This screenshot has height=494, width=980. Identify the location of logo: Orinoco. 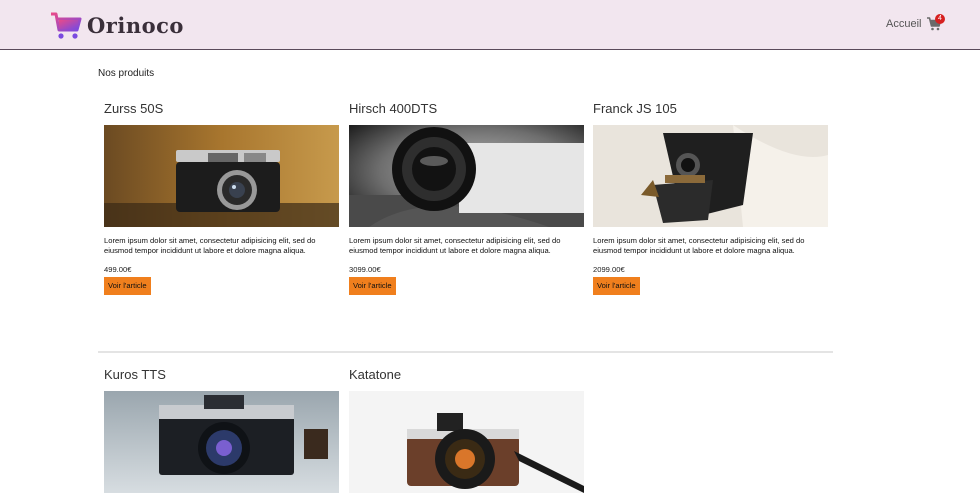
(120, 26).